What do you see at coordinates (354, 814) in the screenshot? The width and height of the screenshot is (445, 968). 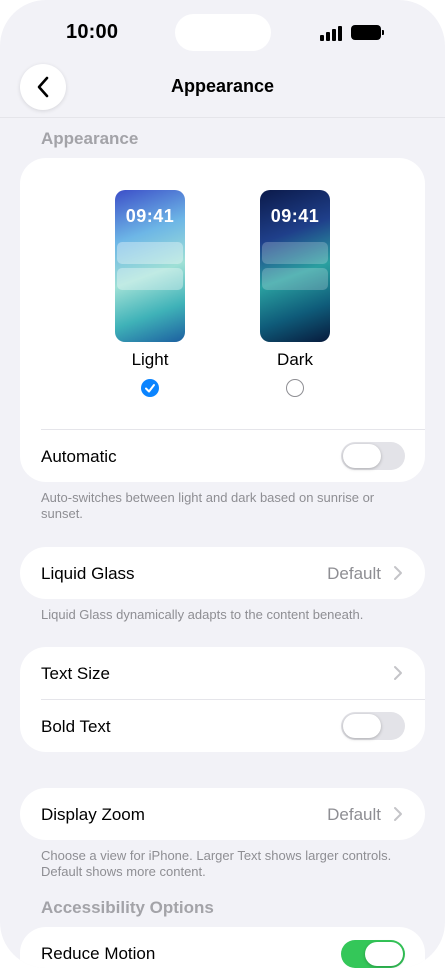 I see `display-zoom-value: Default` at bounding box center [354, 814].